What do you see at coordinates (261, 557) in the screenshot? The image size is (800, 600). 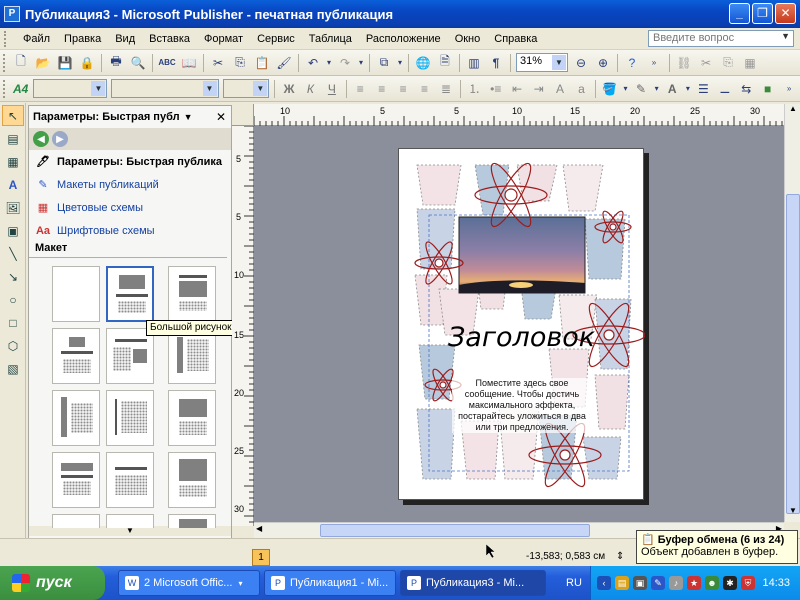 I see `page-navigator-button: 1` at bounding box center [261, 557].